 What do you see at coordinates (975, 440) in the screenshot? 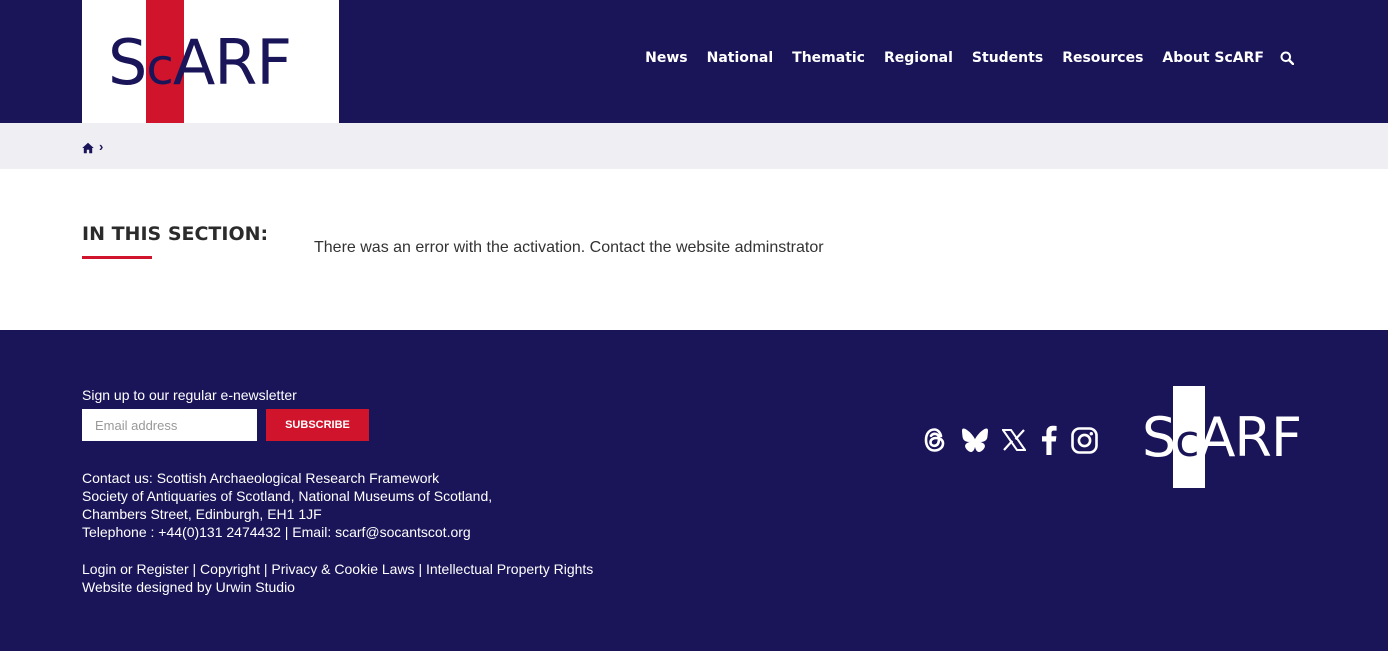
I see `bluesky-icon` at bounding box center [975, 440].